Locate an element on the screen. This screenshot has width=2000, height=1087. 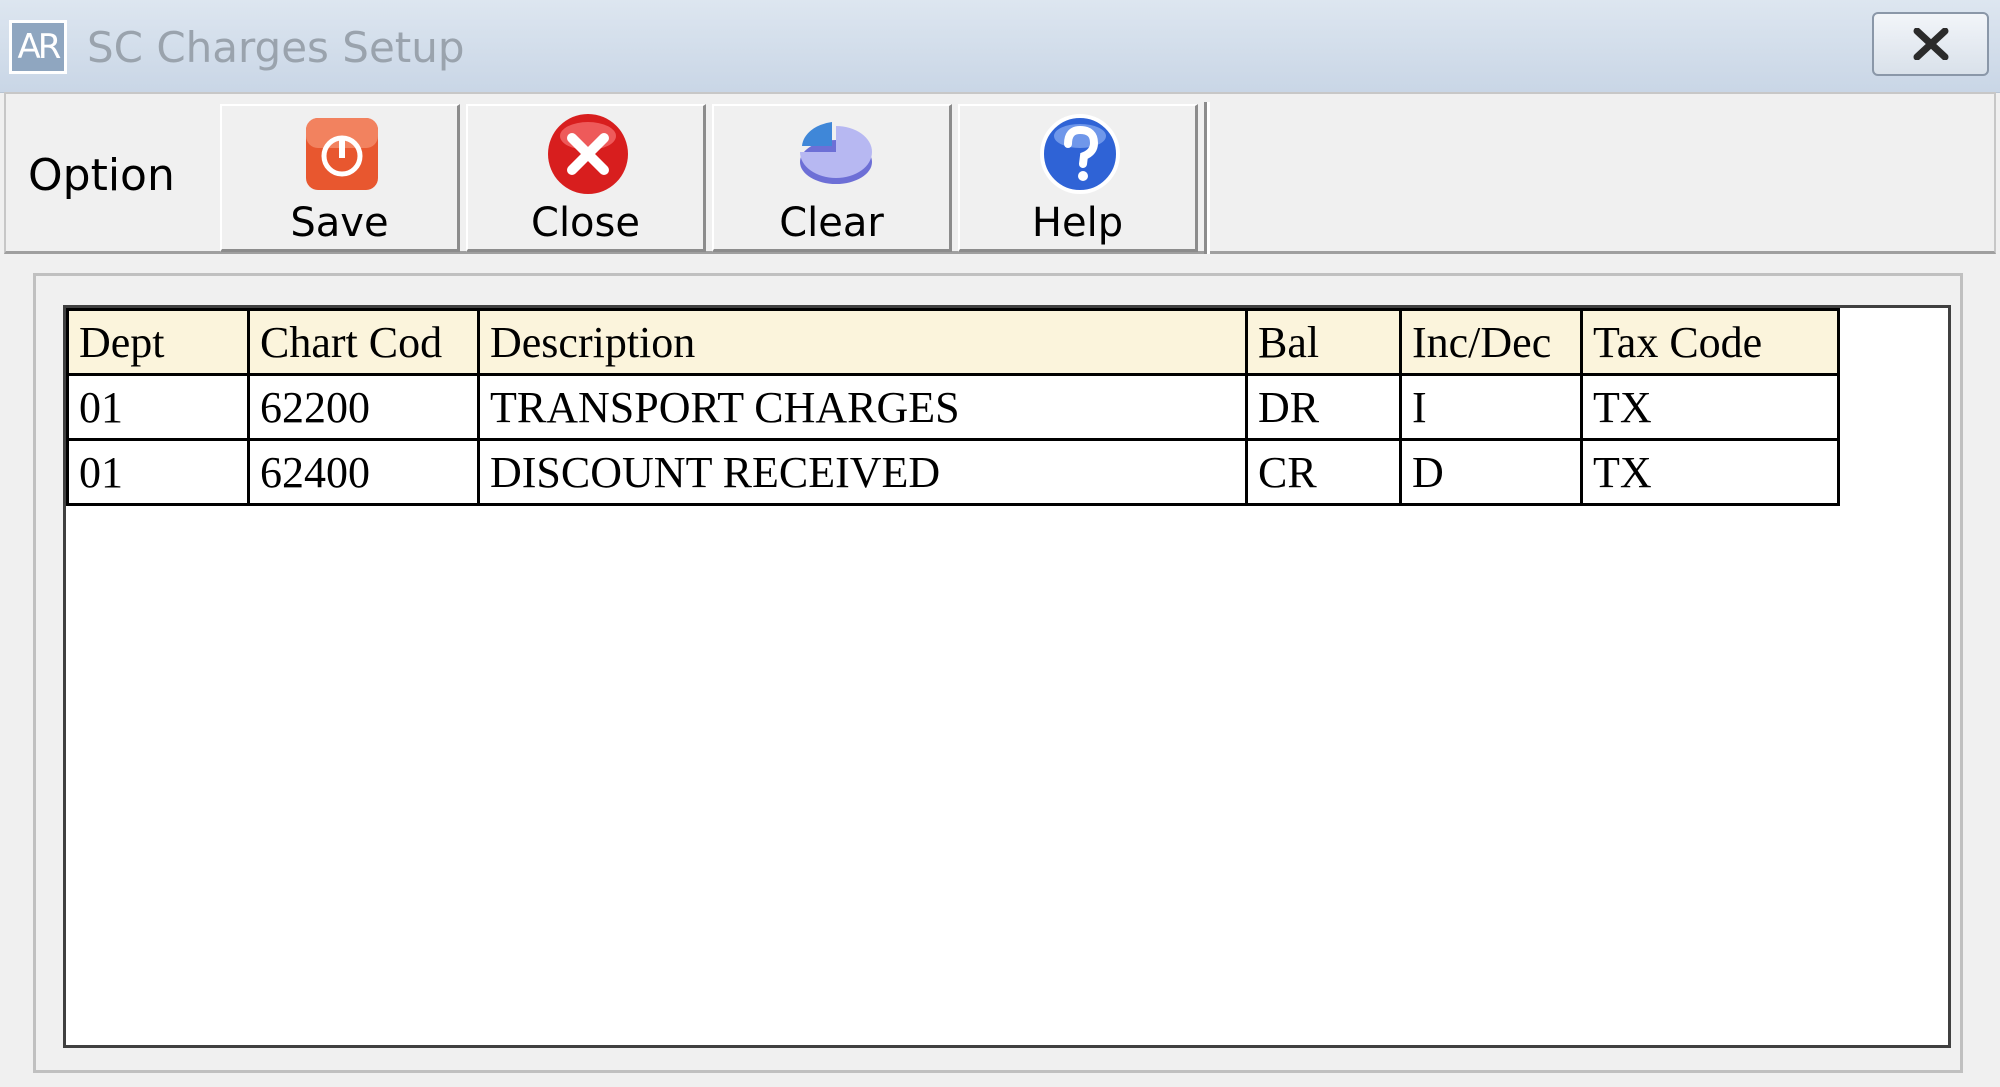
table-row: 01 62200 TRANSPORT CHARGES DR I TX is located at coordinates (953, 407).